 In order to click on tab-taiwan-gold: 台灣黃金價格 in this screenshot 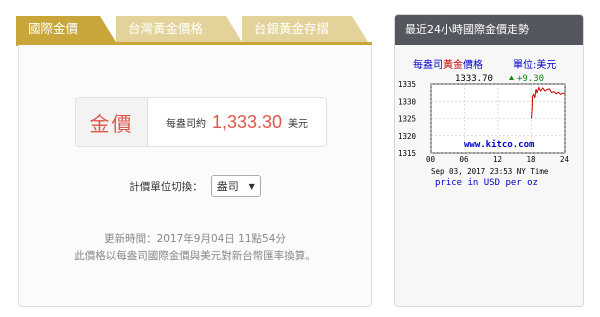, I will do `click(179, 29)`.